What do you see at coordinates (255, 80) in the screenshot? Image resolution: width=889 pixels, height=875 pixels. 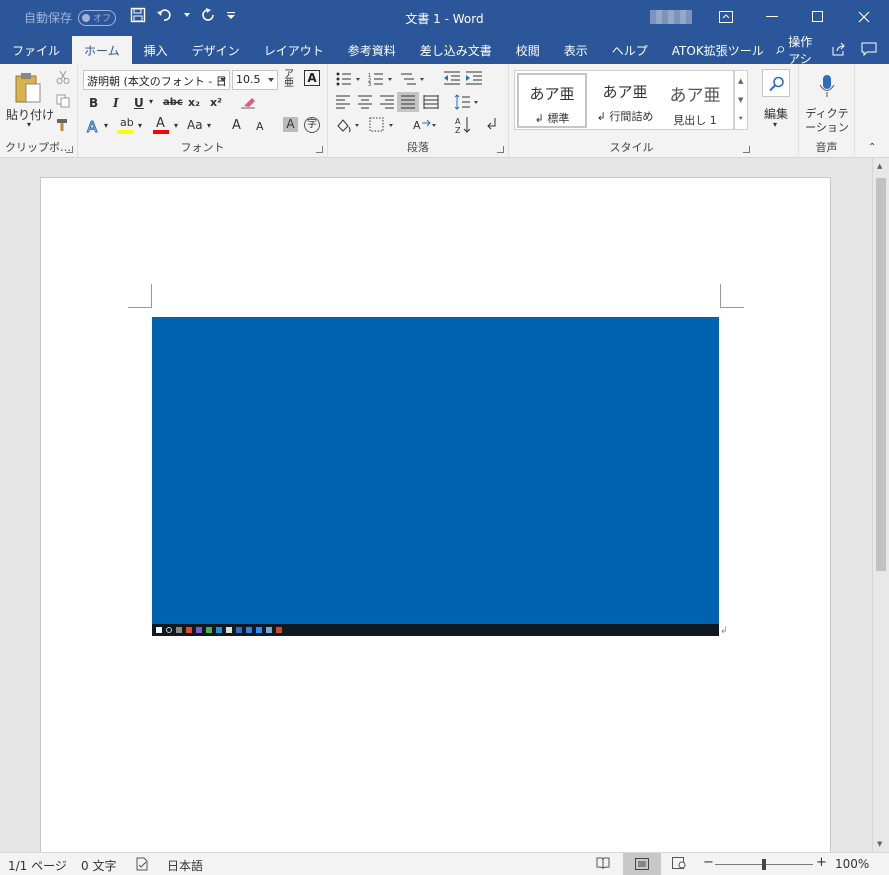 I see `font-size-box: 10.5` at bounding box center [255, 80].